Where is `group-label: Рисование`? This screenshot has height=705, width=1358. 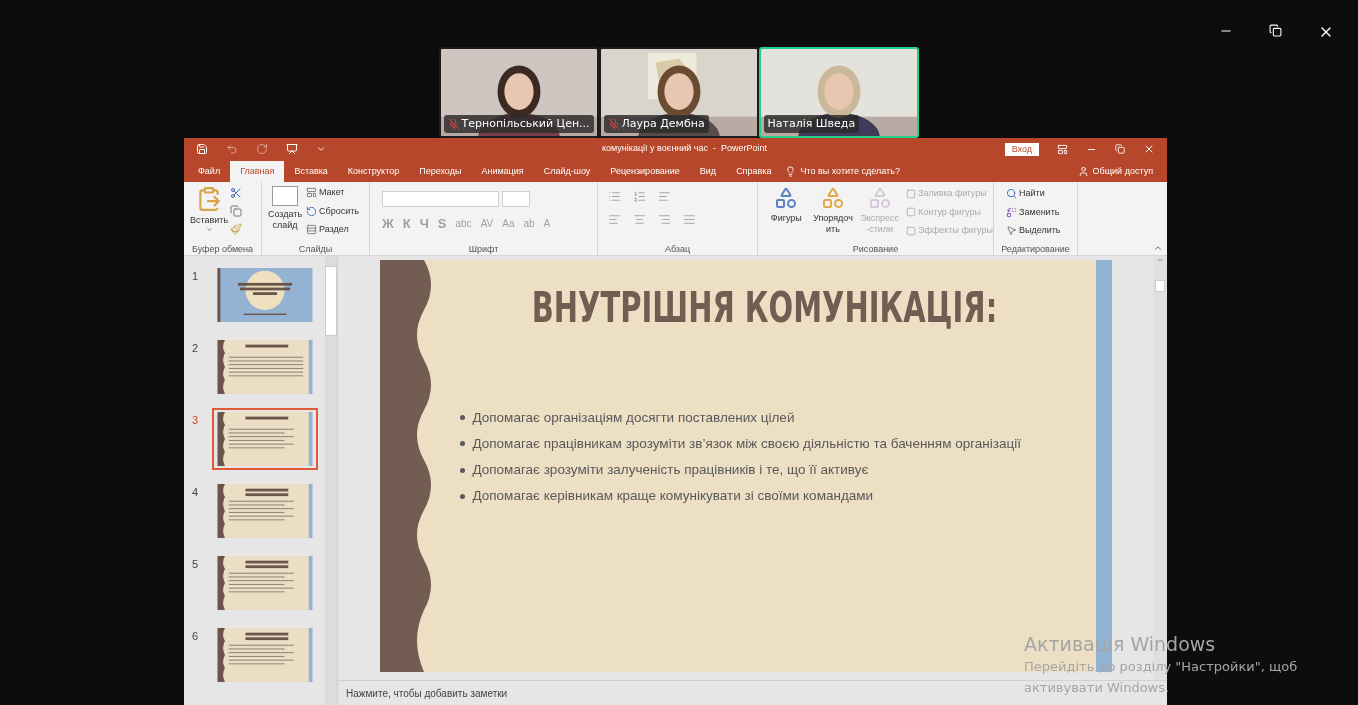
group-label: Рисование is located at coordinates (875, 249).